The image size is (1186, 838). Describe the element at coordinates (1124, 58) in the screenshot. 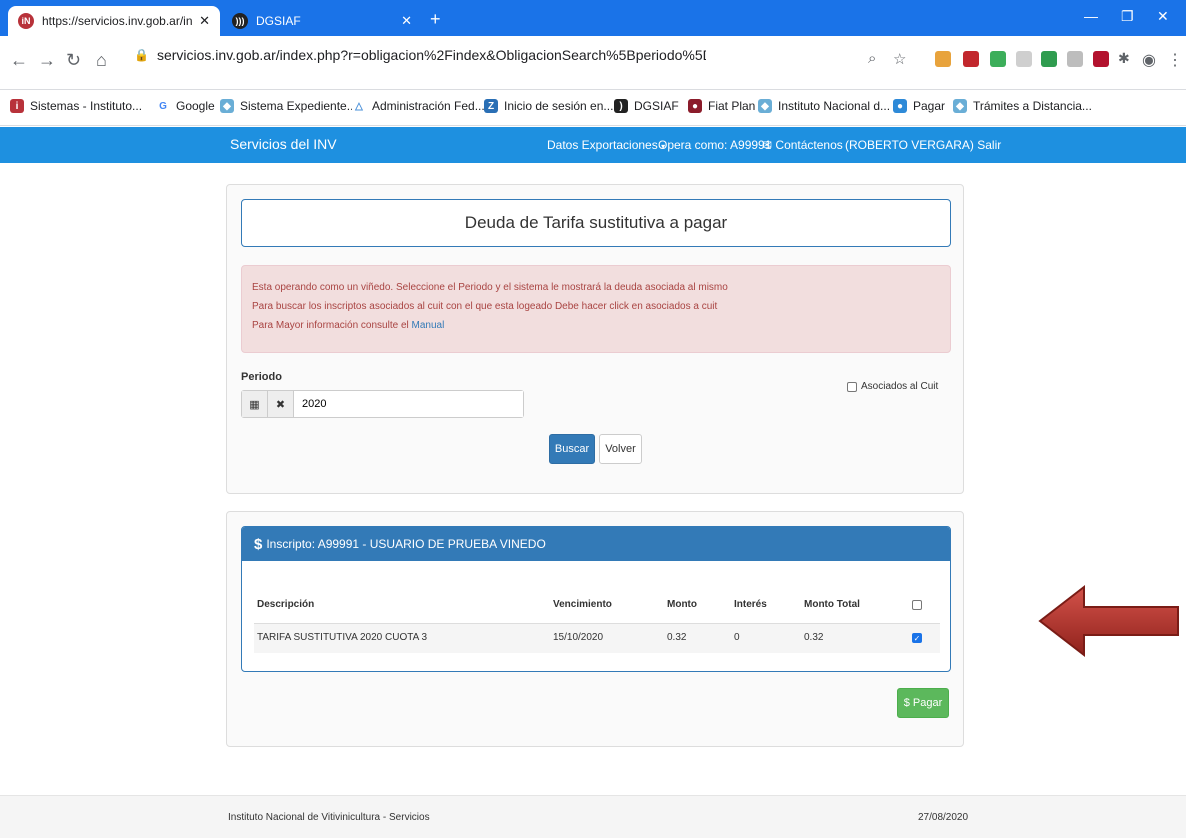

I see `extensions-puzzle-icon: ✱` at that location.